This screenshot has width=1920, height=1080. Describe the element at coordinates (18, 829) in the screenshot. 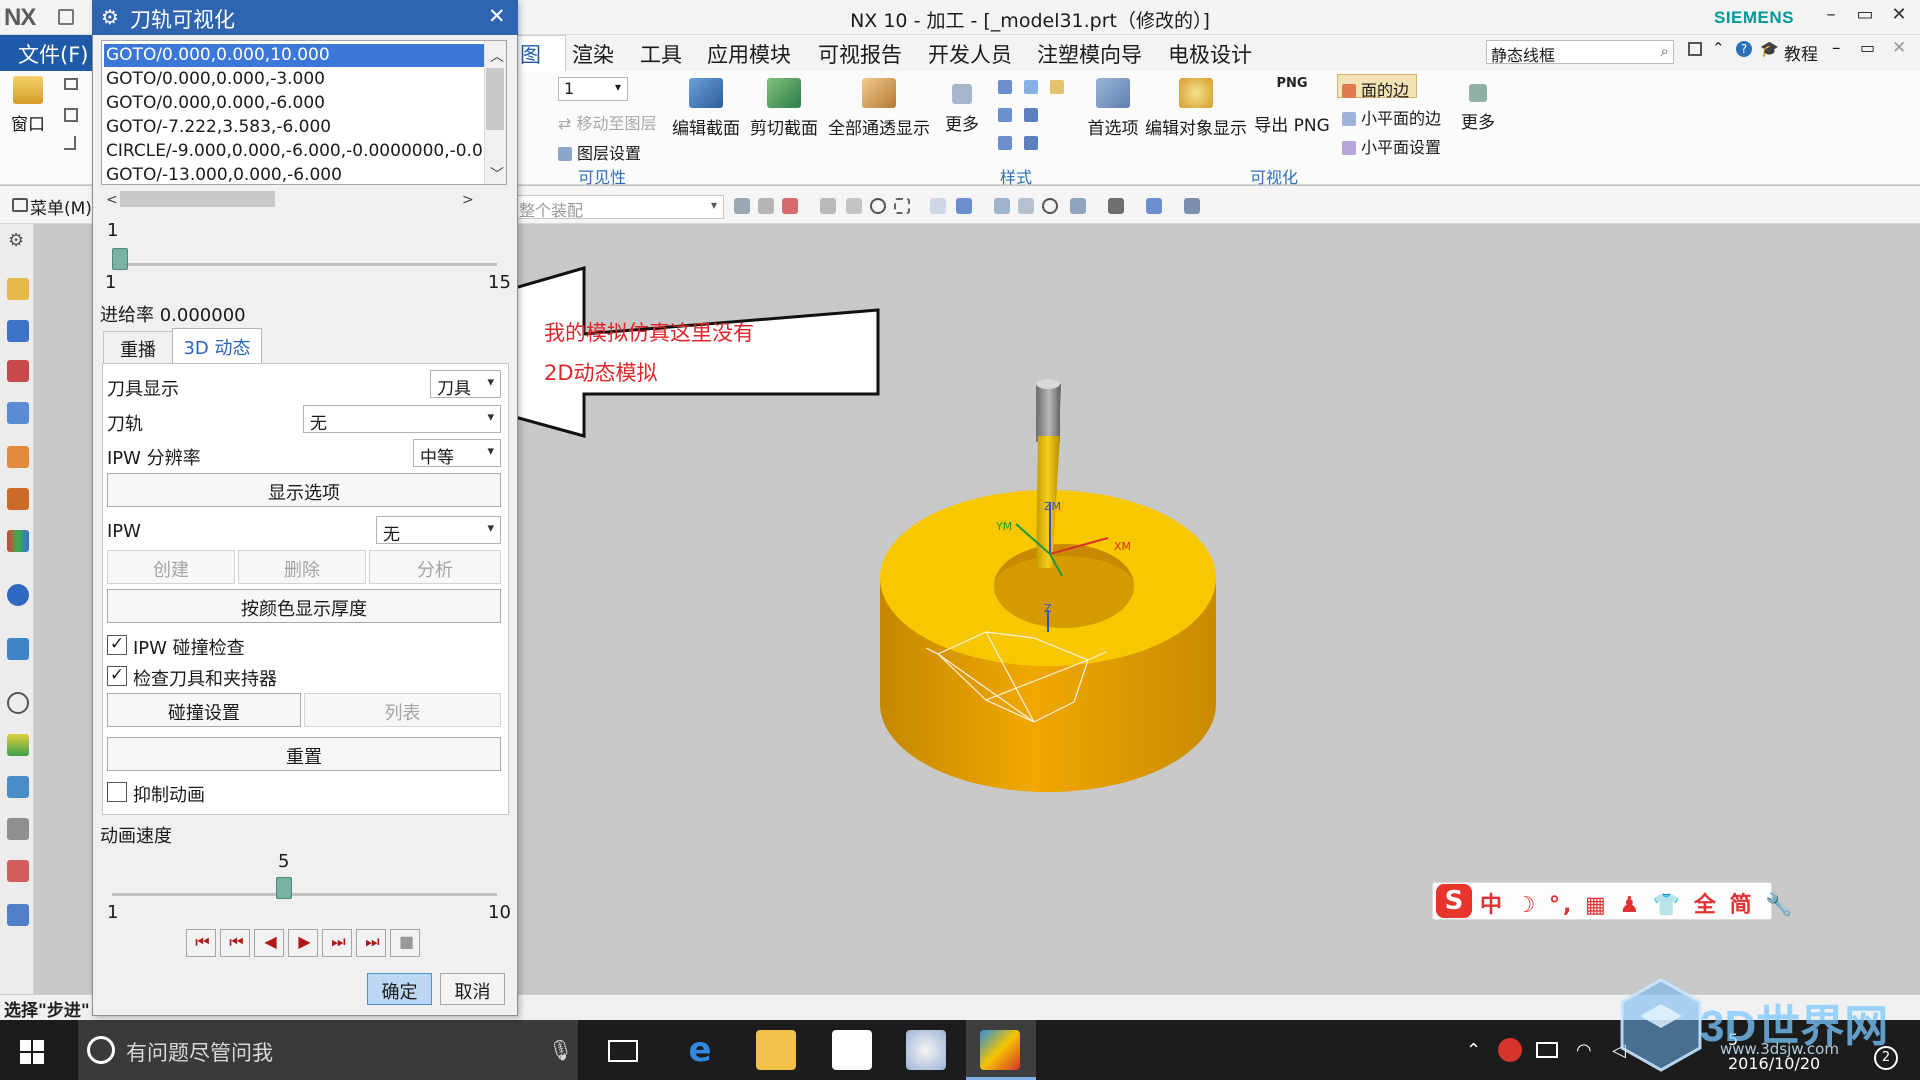

I see `manufacturing-wizard-icon` at that location.